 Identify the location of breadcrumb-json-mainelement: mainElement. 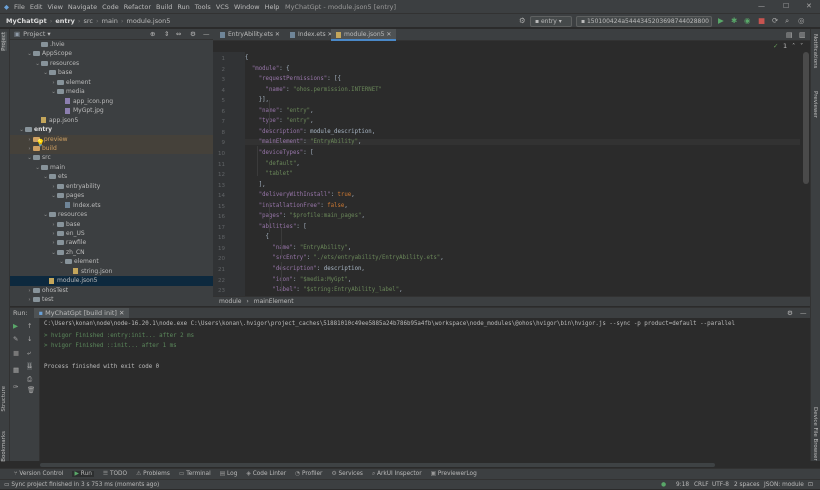
(274, 301).